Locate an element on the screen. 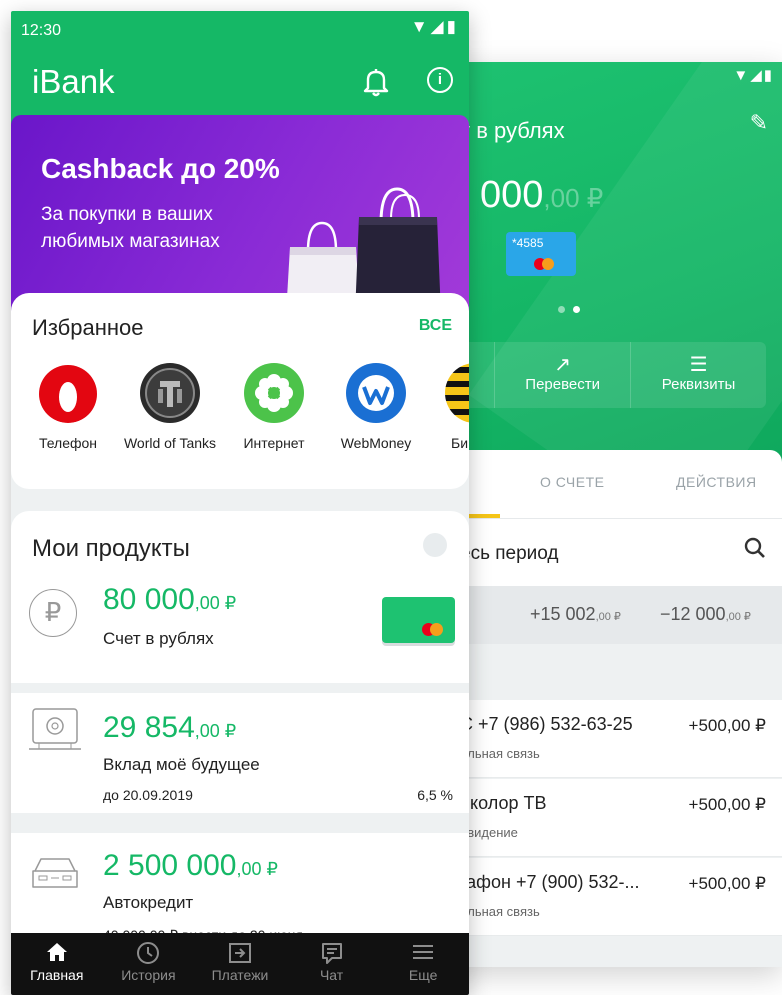 The image size is (782, 995). action-label: Перевести is located at coordinates (562, 384).